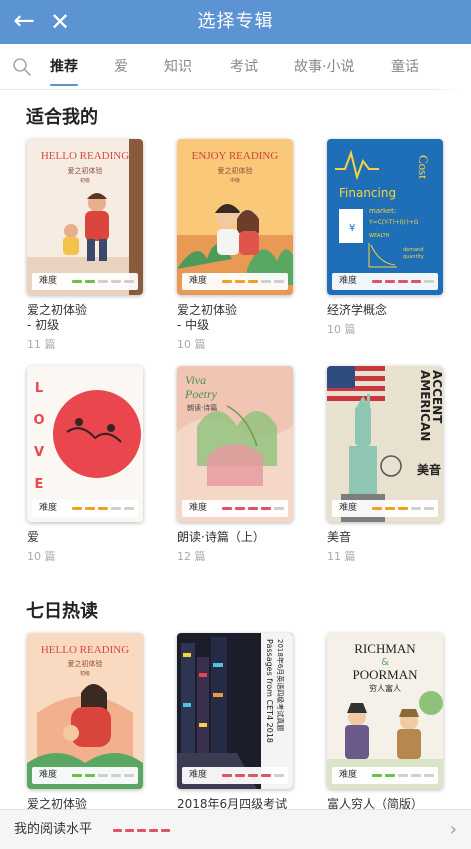 This screenshot has width=471, height=849. Describe the element at coordinates (178, 67) in the screenshot. I see `tab-knowledge: 知识` at that location.